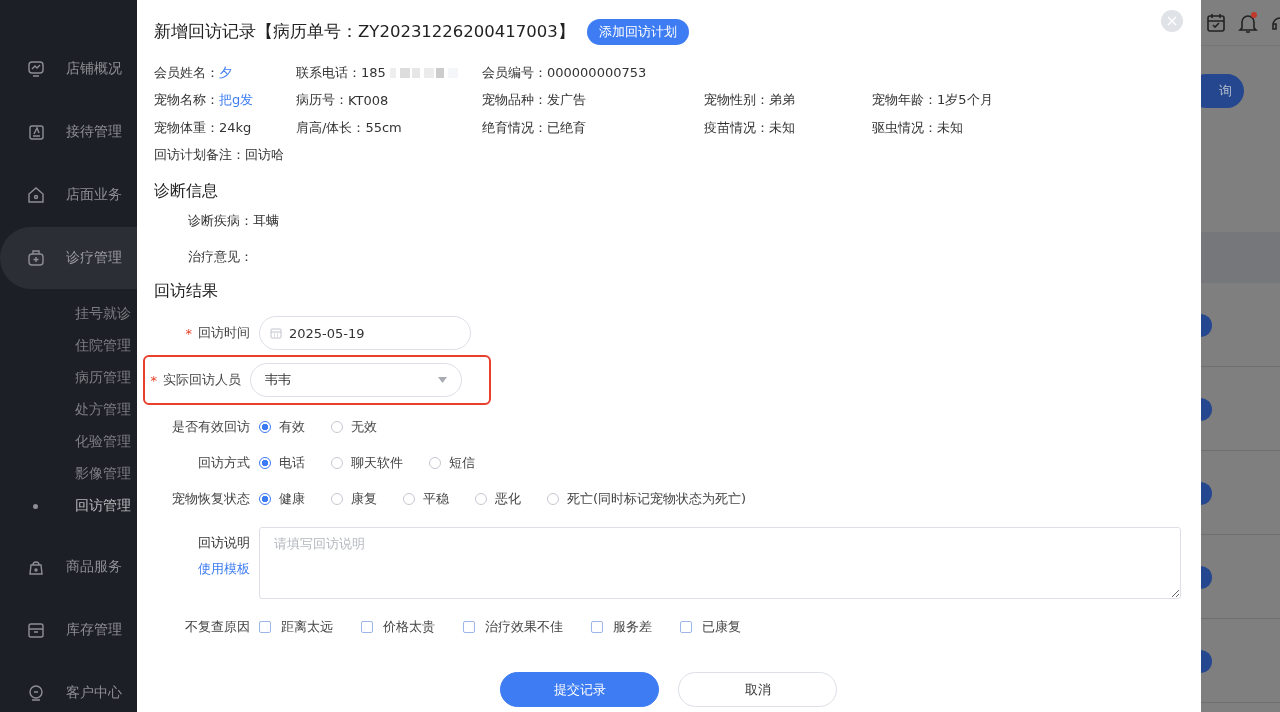 The width and height of the screenshot is (1280, 712). Describe the element at coordinates (436, 499) in the screenshot. I see `radio-label: 平稳` at that location.